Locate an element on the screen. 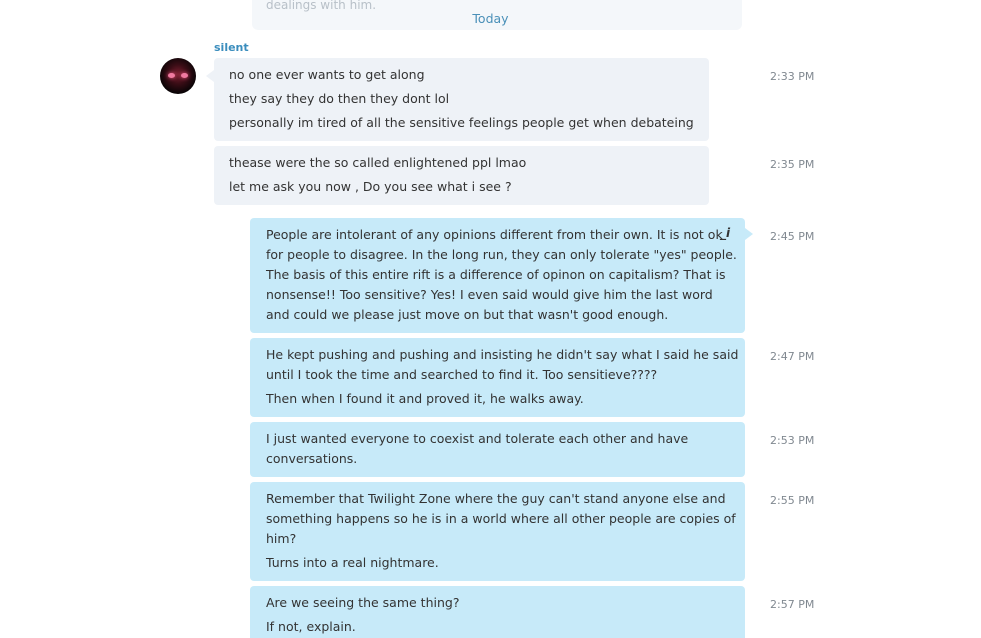 The width and height of the screenshot is (981, 638). message-line: Are we seeing the same thing? is located at coordinates (363, 602).